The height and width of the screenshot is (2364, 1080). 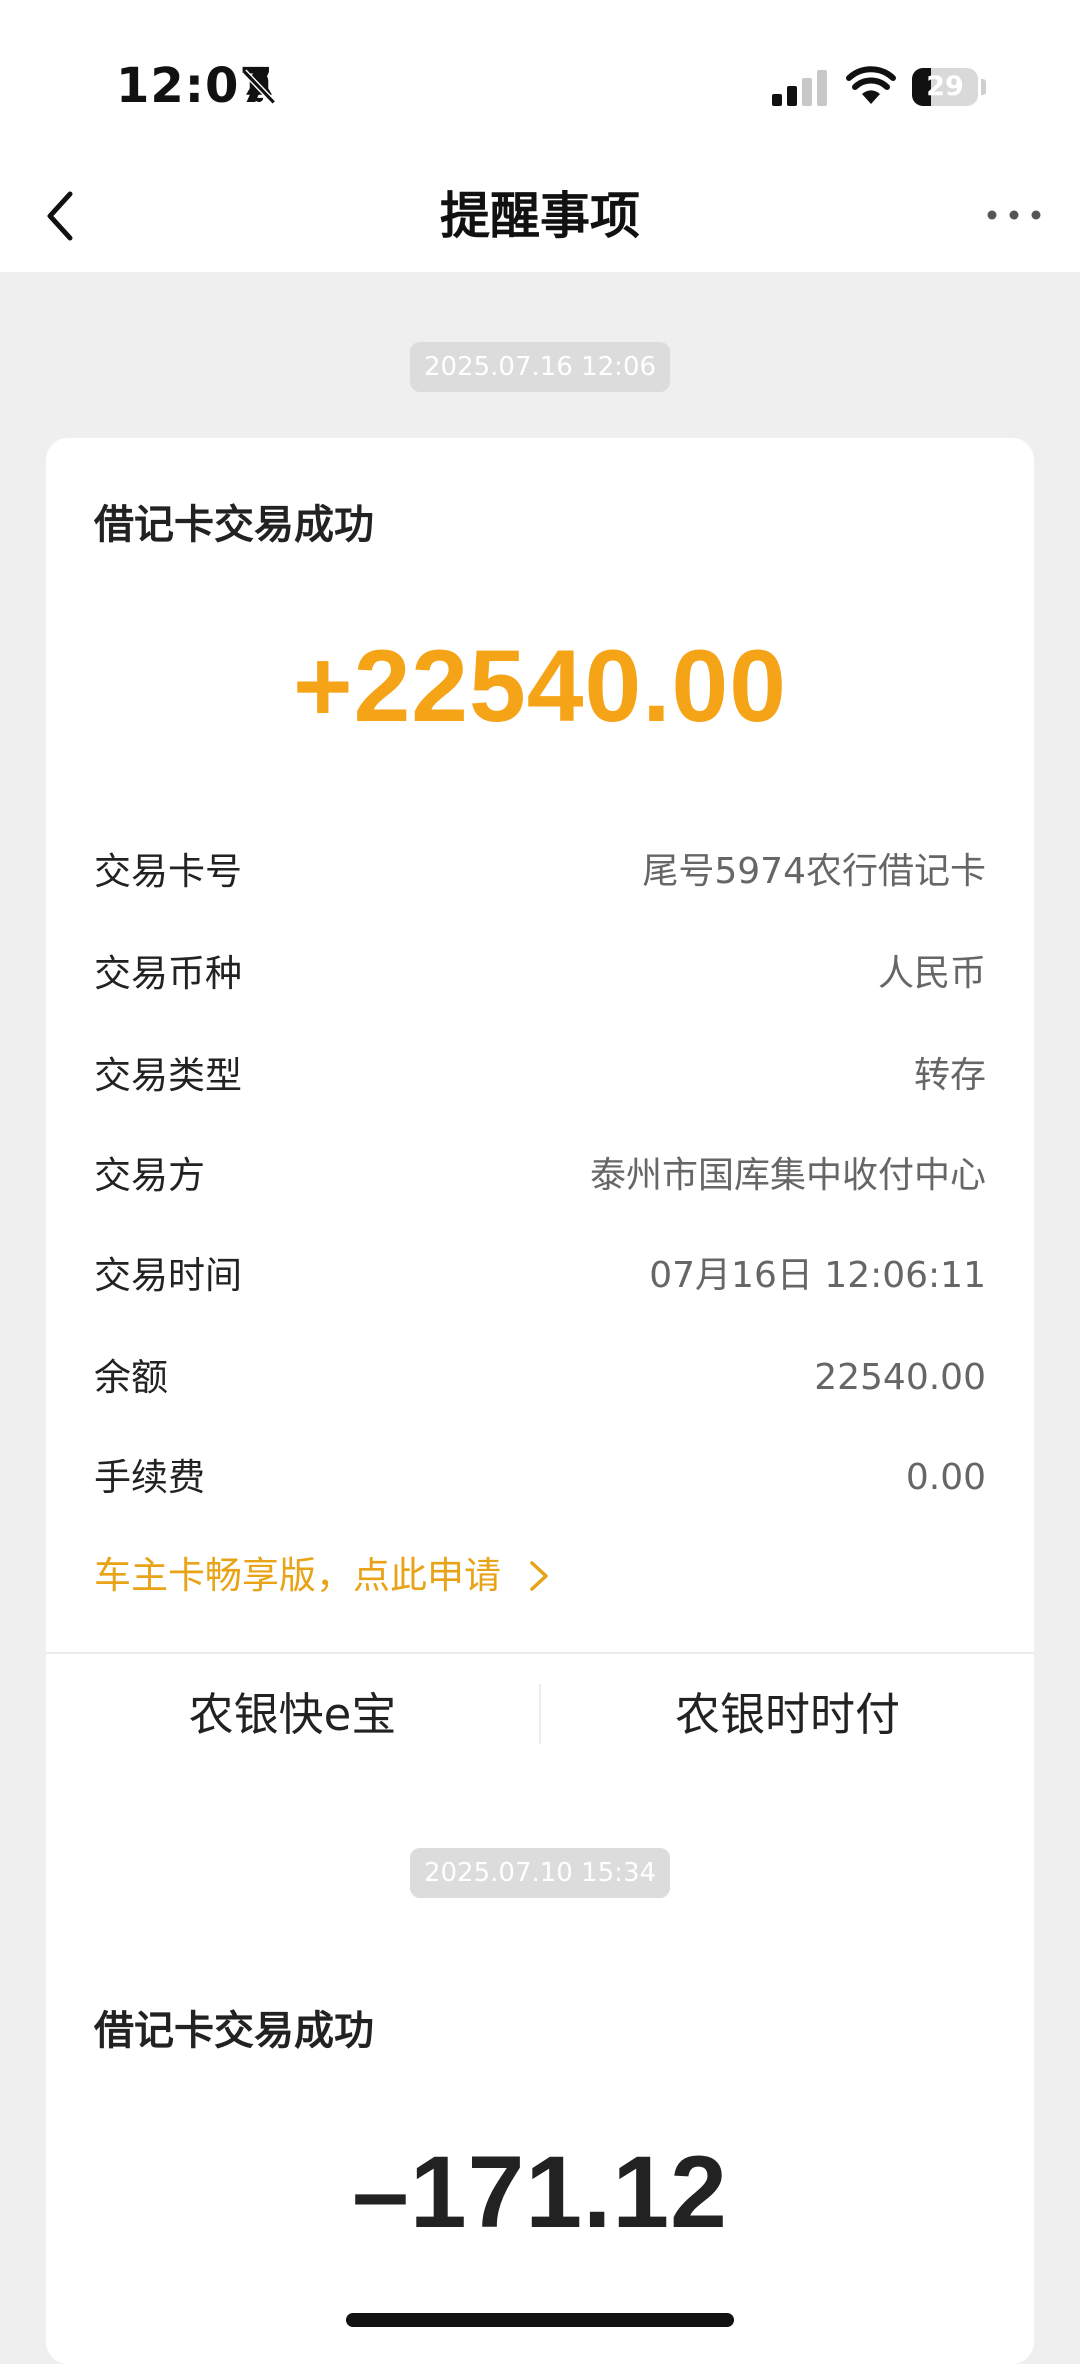 I want to click on chevron-right-icon, so click(x=539, y=1576).